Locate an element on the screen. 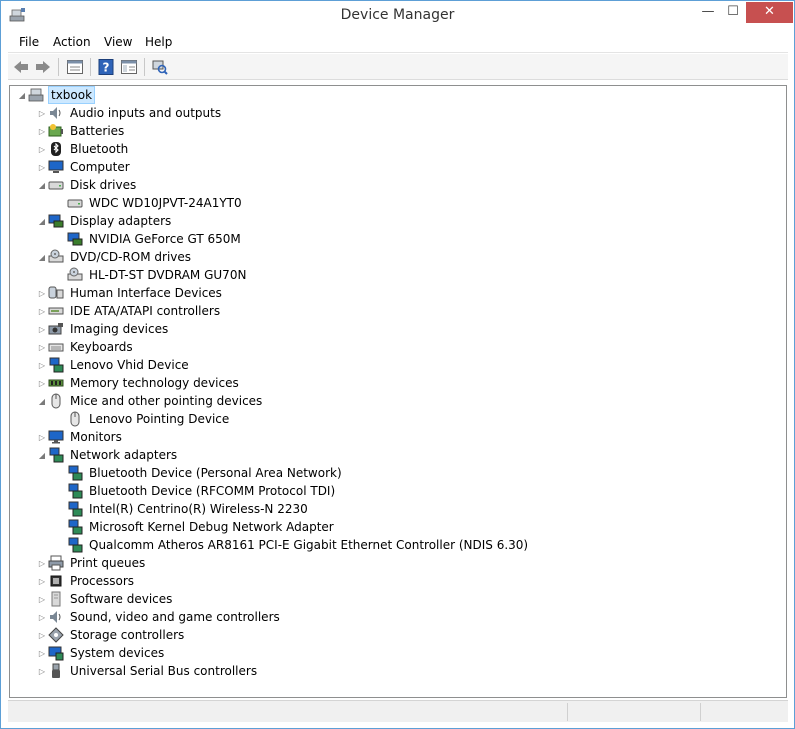  tree-category-label: Lenovo Vhid Device is located at coordinates (129, 365).